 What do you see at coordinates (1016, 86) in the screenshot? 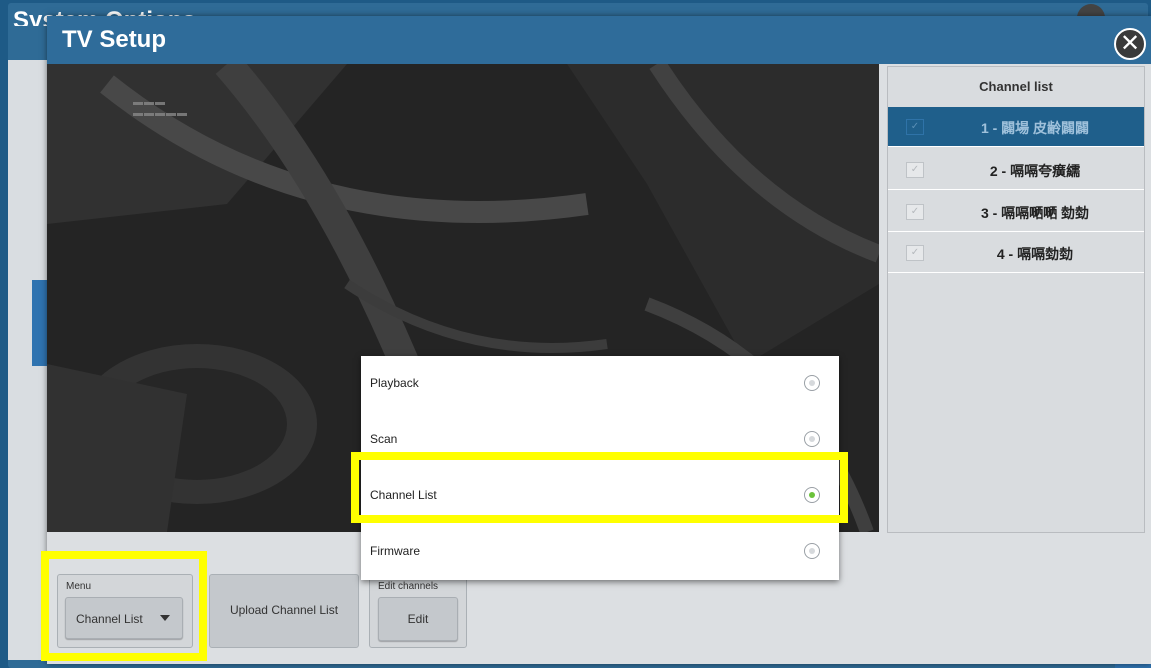
I see `channel-list-title: Channel list` at bounding box center [1016, 86].